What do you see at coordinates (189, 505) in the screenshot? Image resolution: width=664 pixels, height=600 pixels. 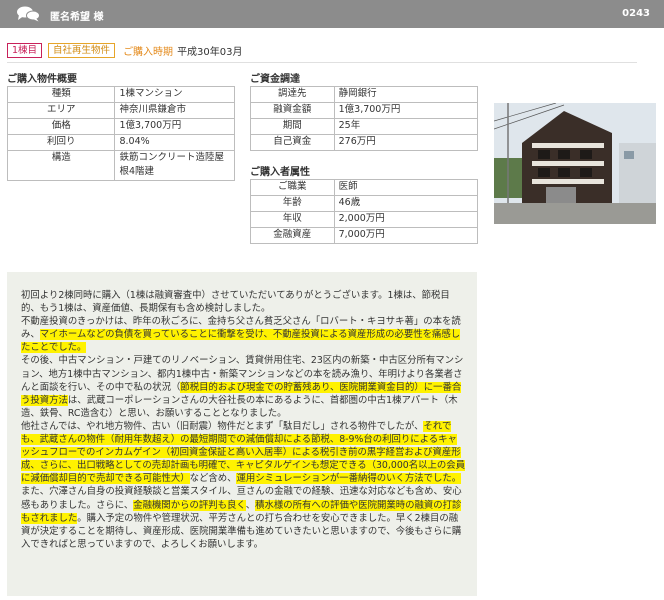 I see `highlight: 金融機関からの評判も良く` at bounding box center [189, 505].